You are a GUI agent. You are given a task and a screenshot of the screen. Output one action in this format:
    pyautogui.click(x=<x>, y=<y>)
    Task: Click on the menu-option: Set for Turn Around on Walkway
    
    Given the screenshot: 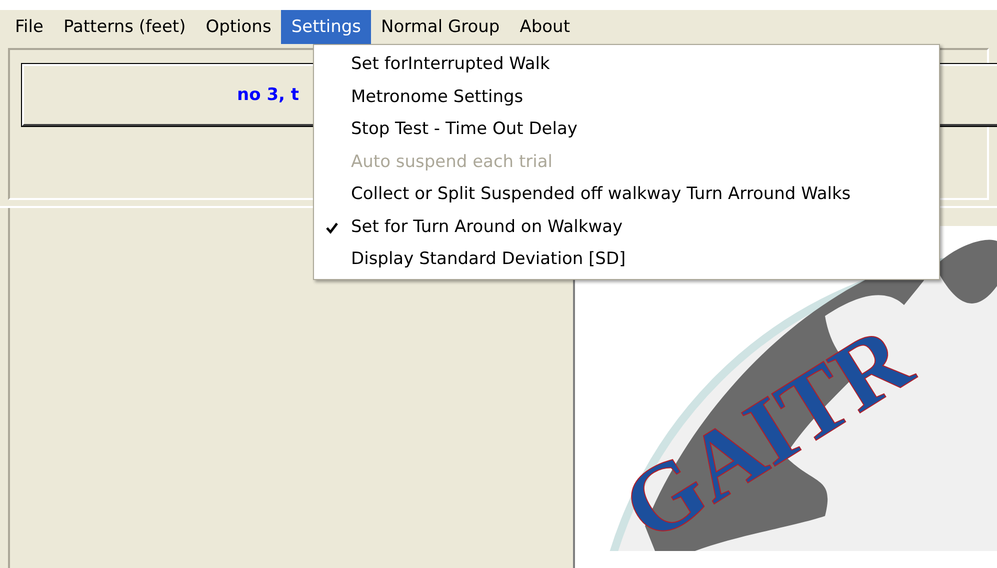 What is the action you would take?
    pyautogui.click(x=626, y=226)
    